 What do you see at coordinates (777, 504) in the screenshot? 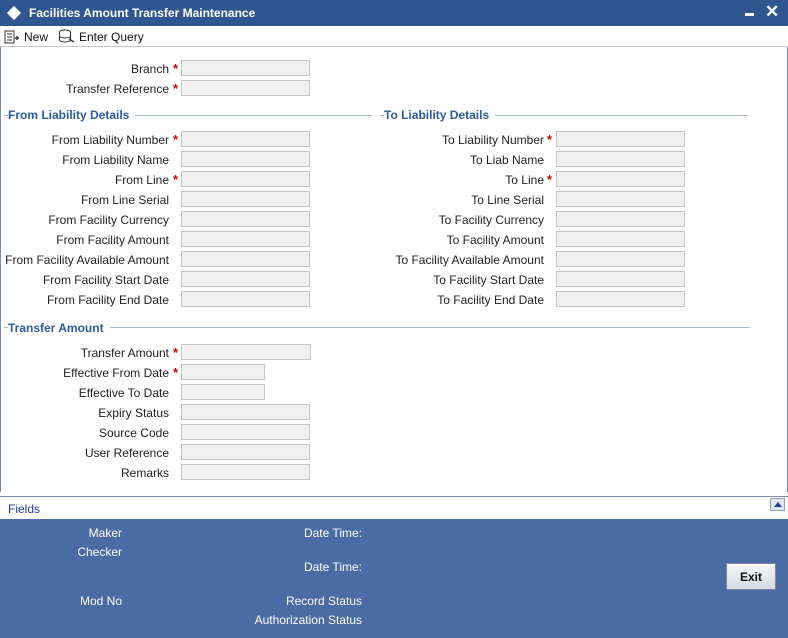
I see `collapse-up-icon` at bounding box center [777, 504].